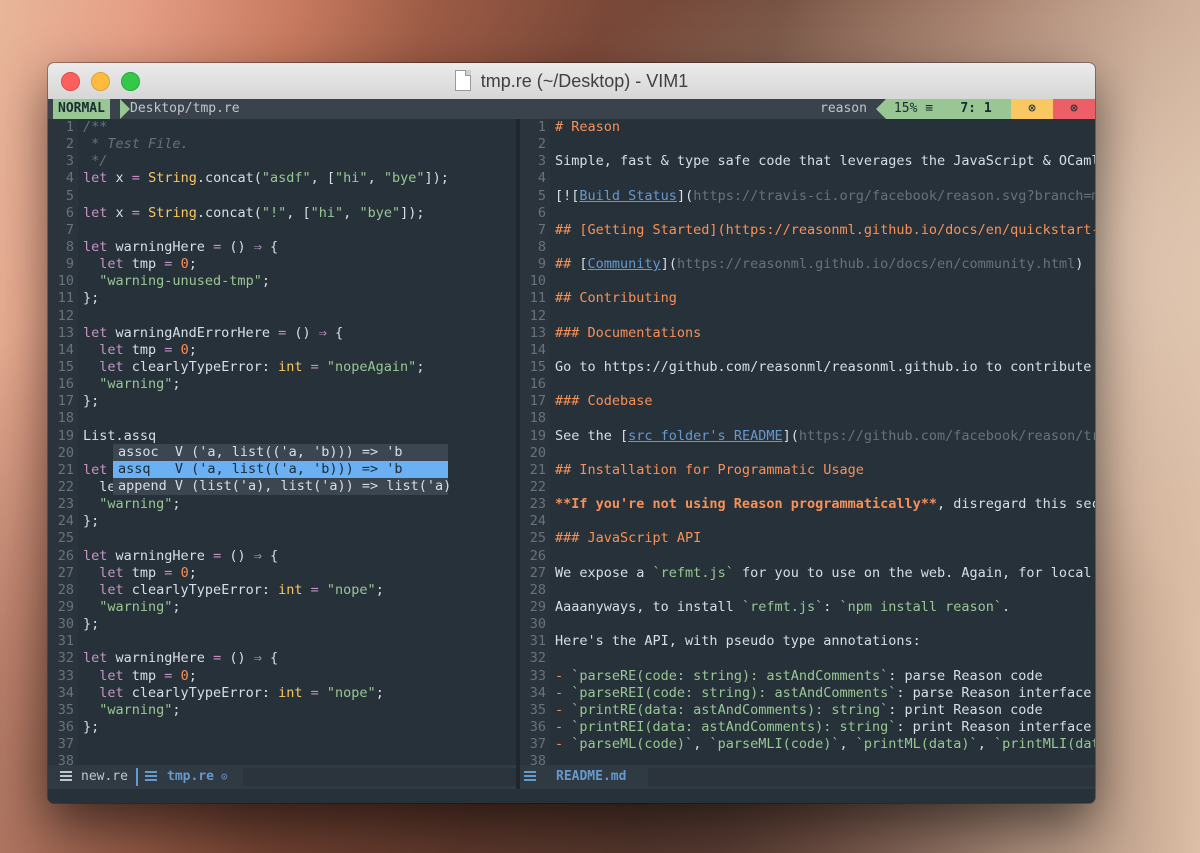  I want to click on filetype-label: reason, so click(843, 108).